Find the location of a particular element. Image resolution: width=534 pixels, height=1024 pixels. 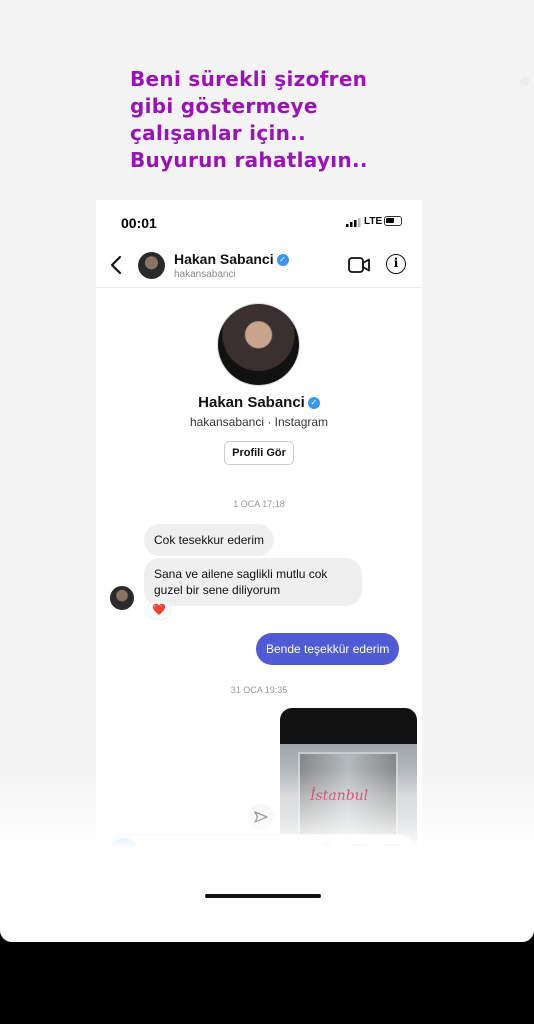

microphone-icon is located at coordinates (327, 853).